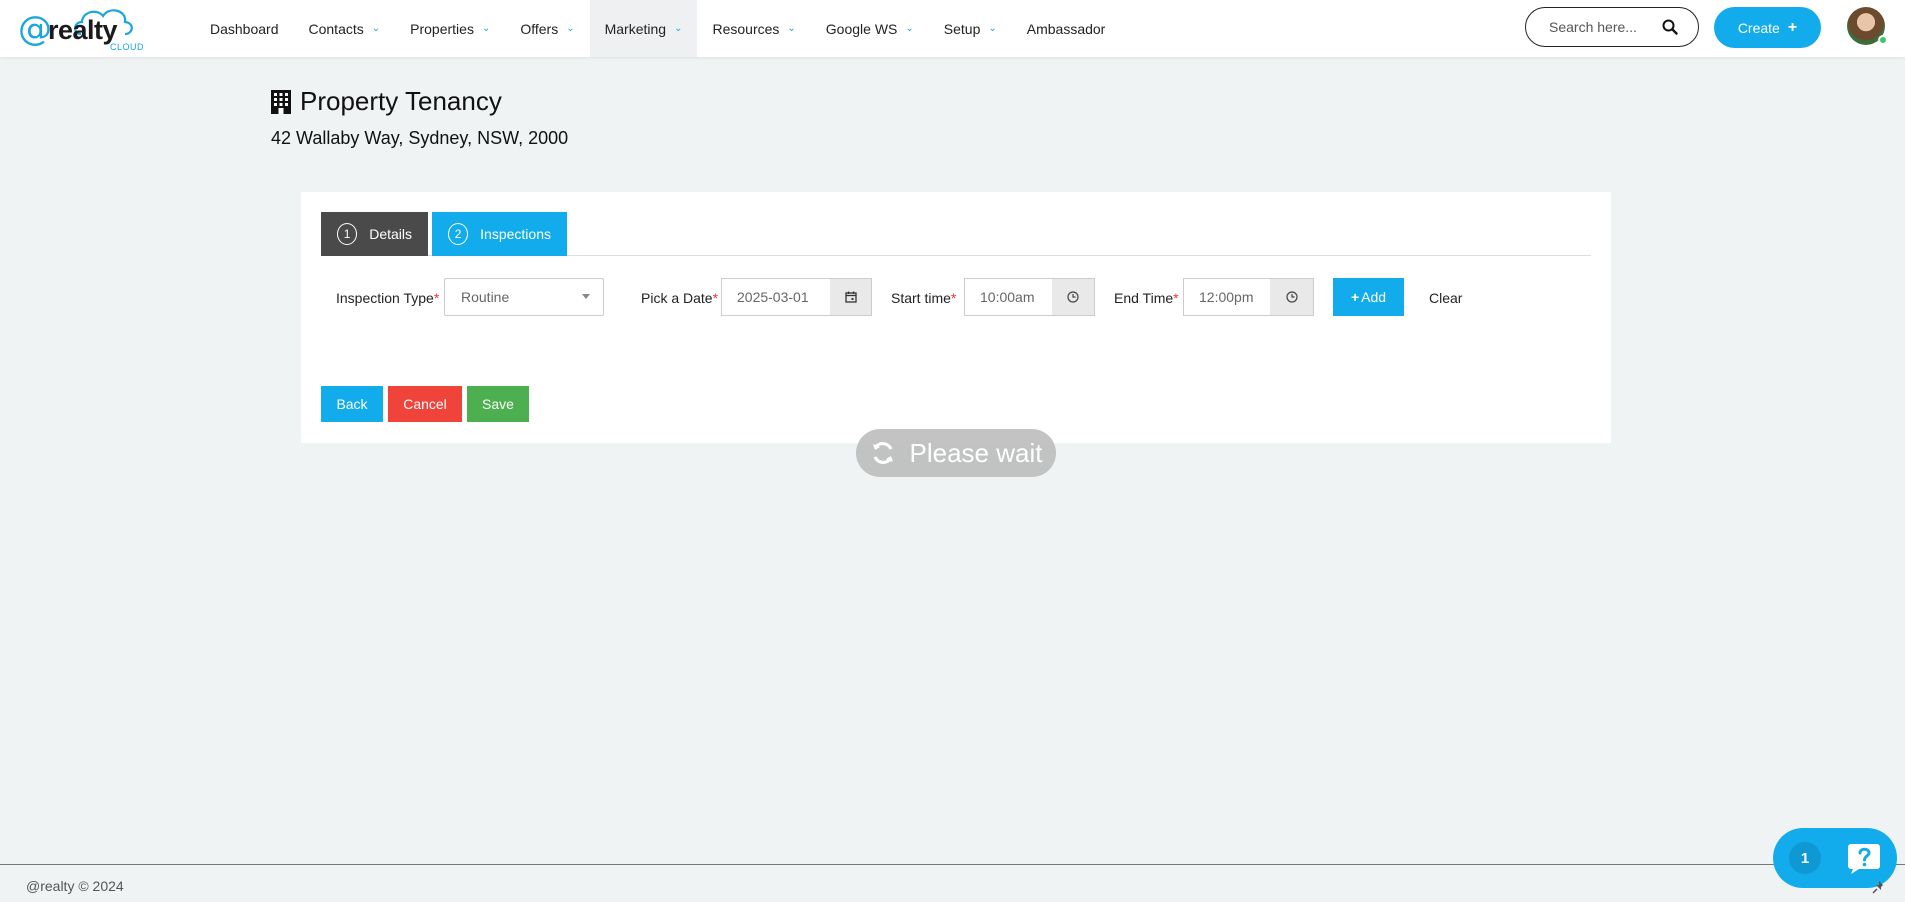 This screenshot has width=1905, height=902. I want to click on start-time-value: 10:00am, so click(1007, 297).